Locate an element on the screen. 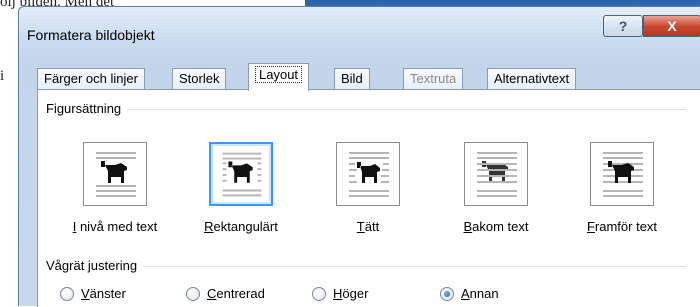  in-front-of-text-icon is located at coordinates (623, 174).